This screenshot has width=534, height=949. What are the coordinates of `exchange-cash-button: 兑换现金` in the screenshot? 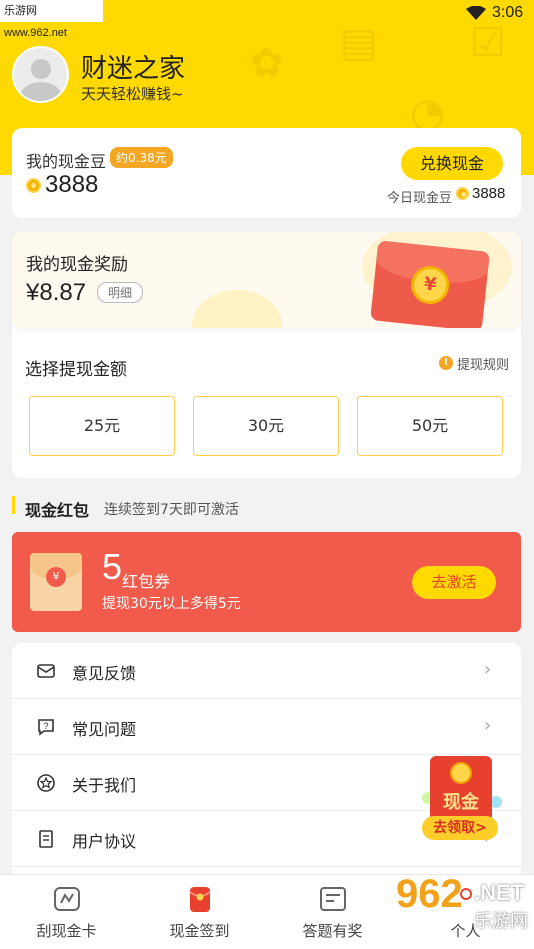 It's located at (452, 163).